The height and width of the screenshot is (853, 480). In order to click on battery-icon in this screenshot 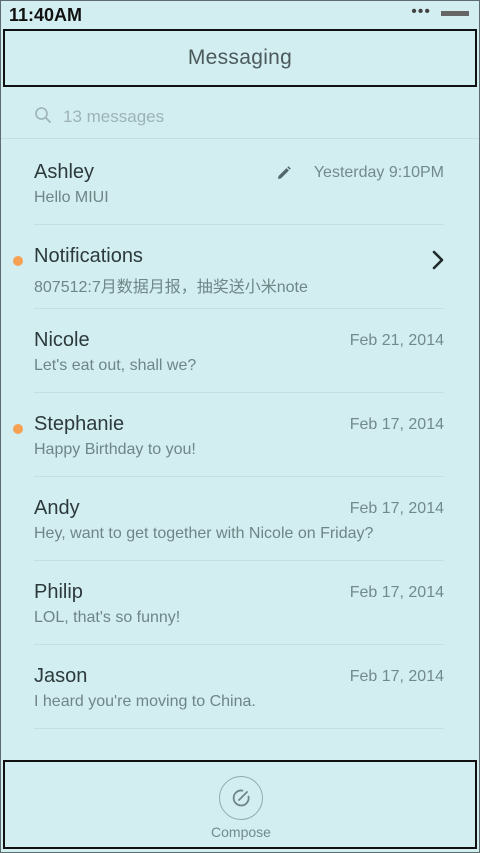, I will do `click(455, 13)`.